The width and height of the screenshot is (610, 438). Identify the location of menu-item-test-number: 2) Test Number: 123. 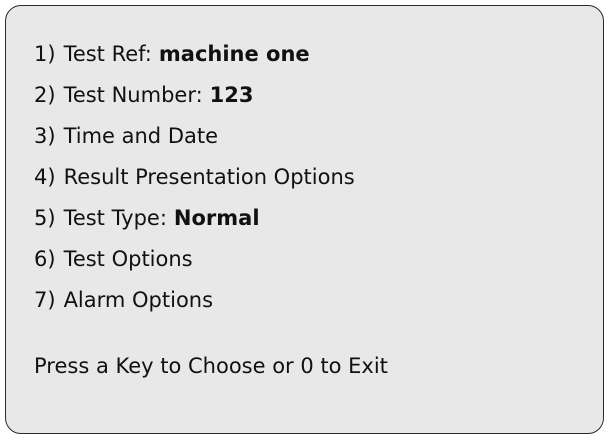
(194, 100).